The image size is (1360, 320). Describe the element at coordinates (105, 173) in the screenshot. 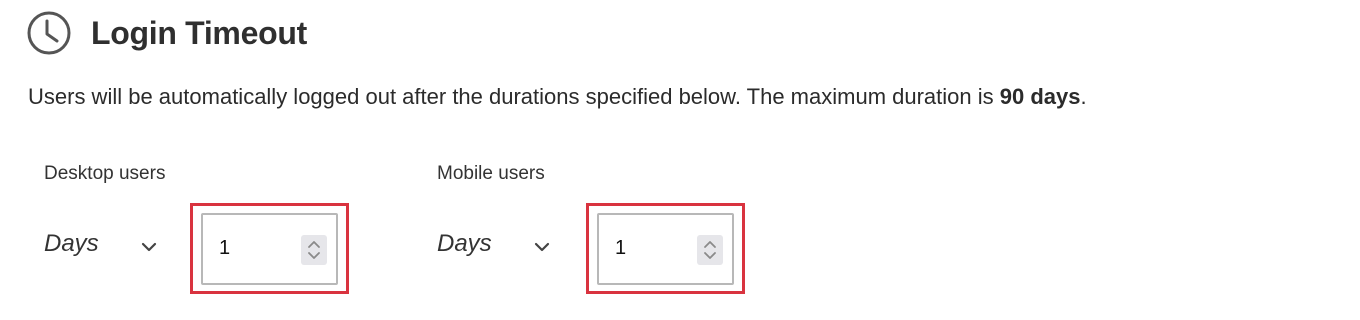

I see `desktop-users-label: Desktop users` at that location.